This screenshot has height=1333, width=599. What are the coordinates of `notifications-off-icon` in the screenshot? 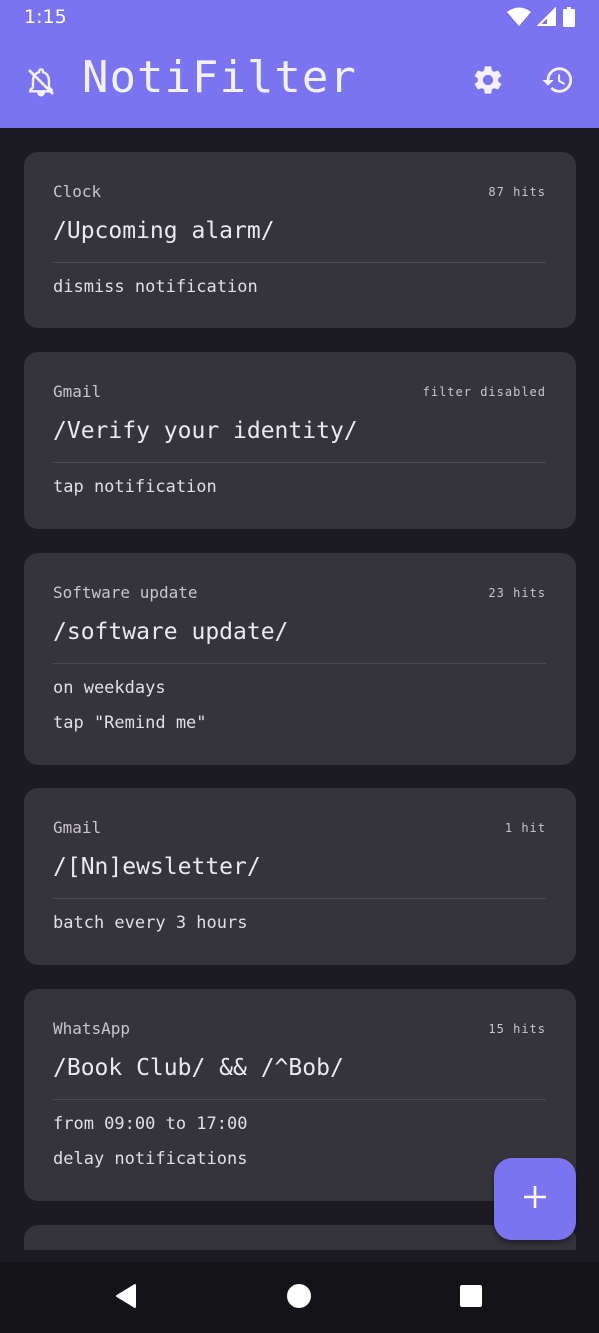 It's located at (41, 82).